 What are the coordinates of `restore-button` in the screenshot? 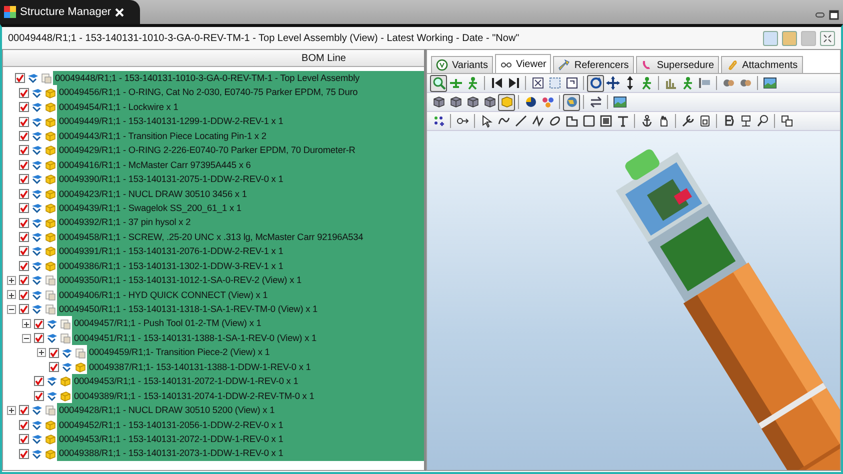 It's located at (827, 38).